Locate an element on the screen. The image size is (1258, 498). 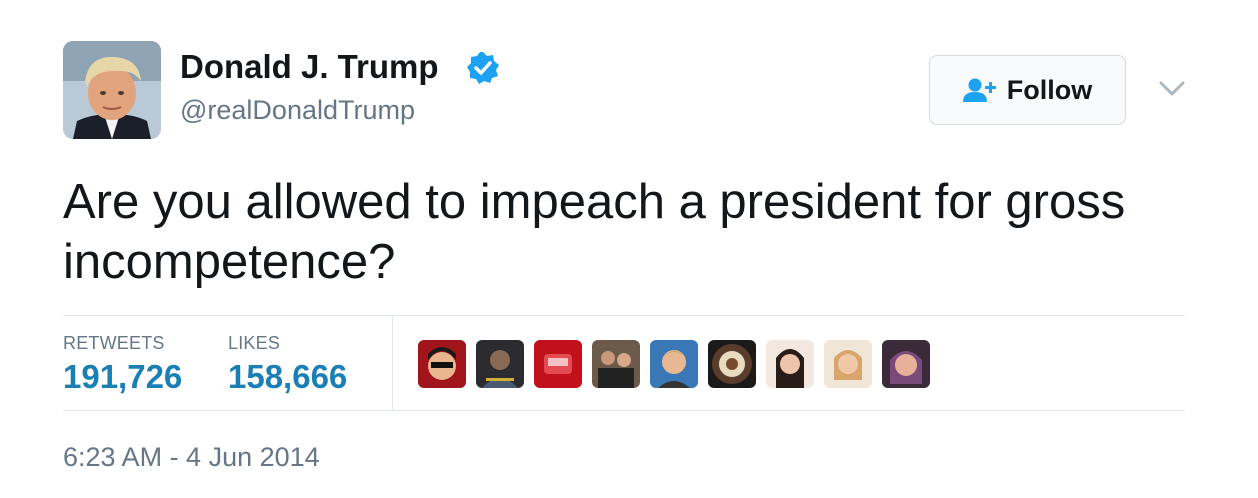
stats-divider-vertical is located at coordinates (392, 363).